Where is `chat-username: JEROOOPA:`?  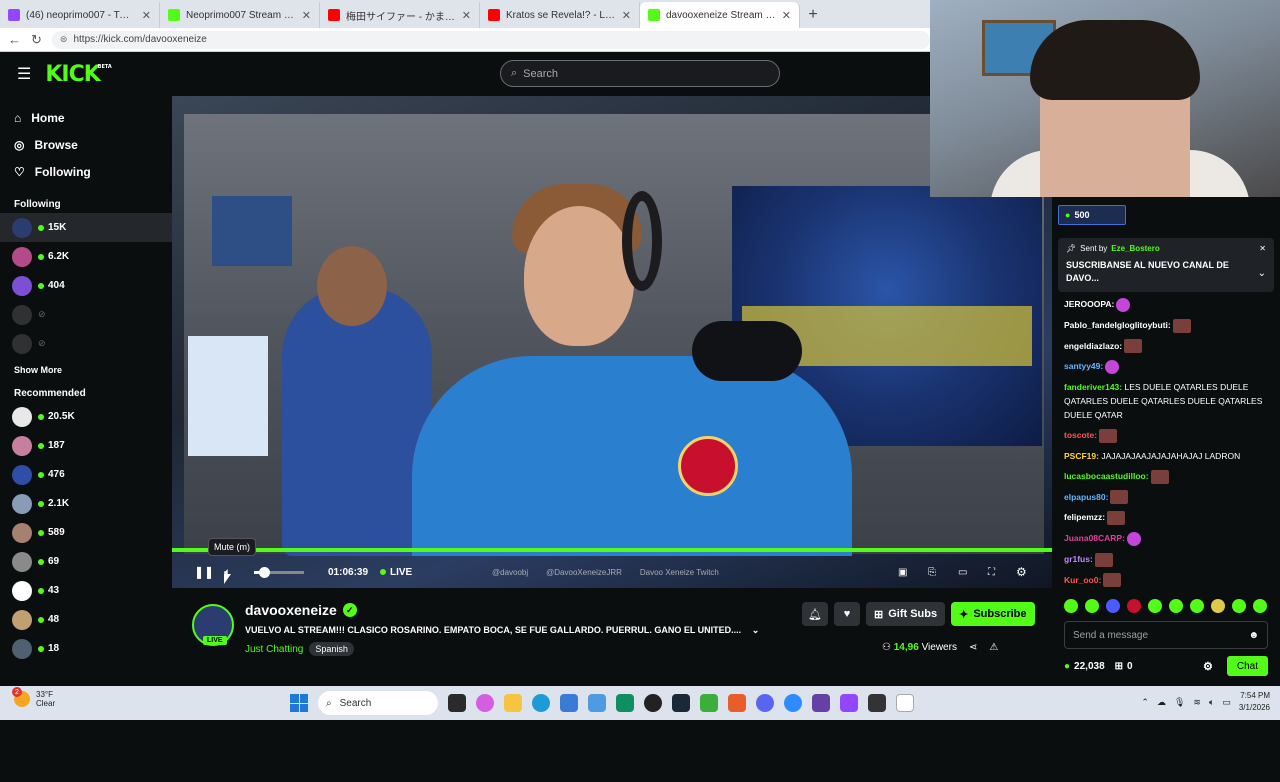 chat-username: JEROOOPA: is located at coordinates (1089, 304).